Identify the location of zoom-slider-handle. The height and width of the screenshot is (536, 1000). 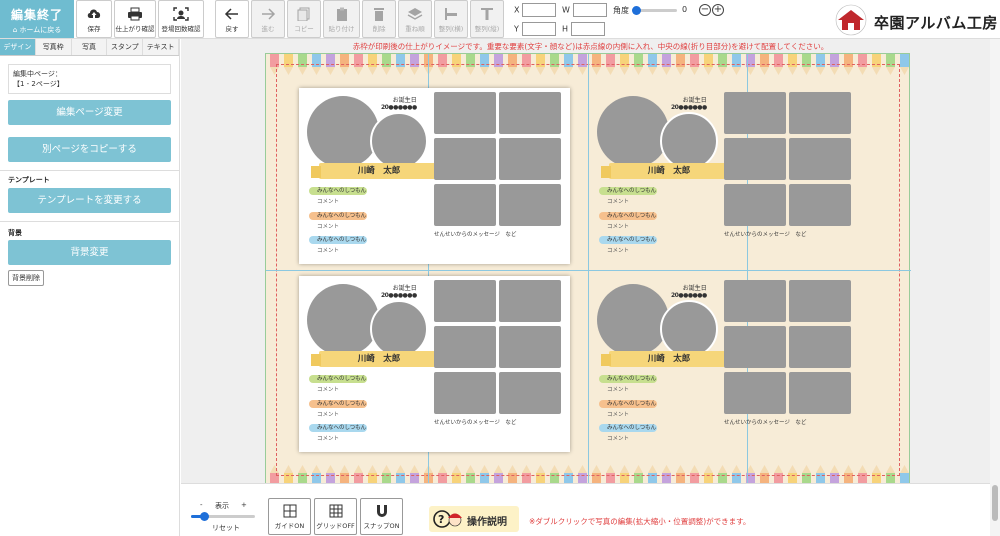
(204, 516).